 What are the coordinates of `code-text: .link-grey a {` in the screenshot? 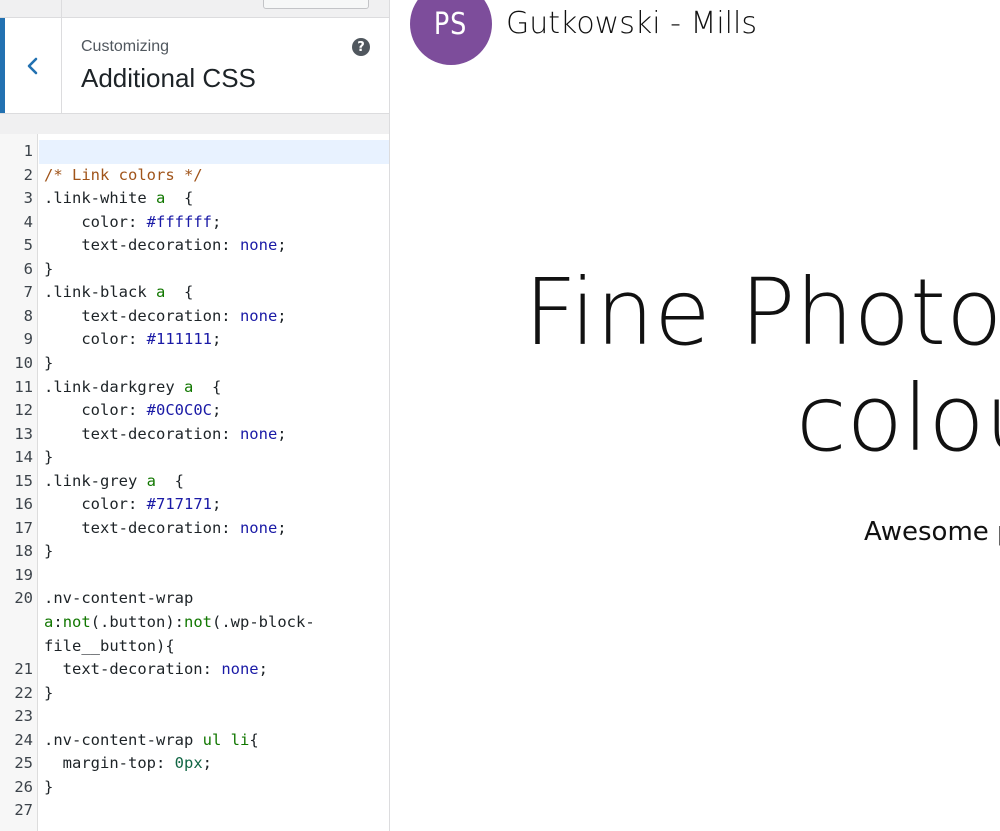 It's located at (114, 482).